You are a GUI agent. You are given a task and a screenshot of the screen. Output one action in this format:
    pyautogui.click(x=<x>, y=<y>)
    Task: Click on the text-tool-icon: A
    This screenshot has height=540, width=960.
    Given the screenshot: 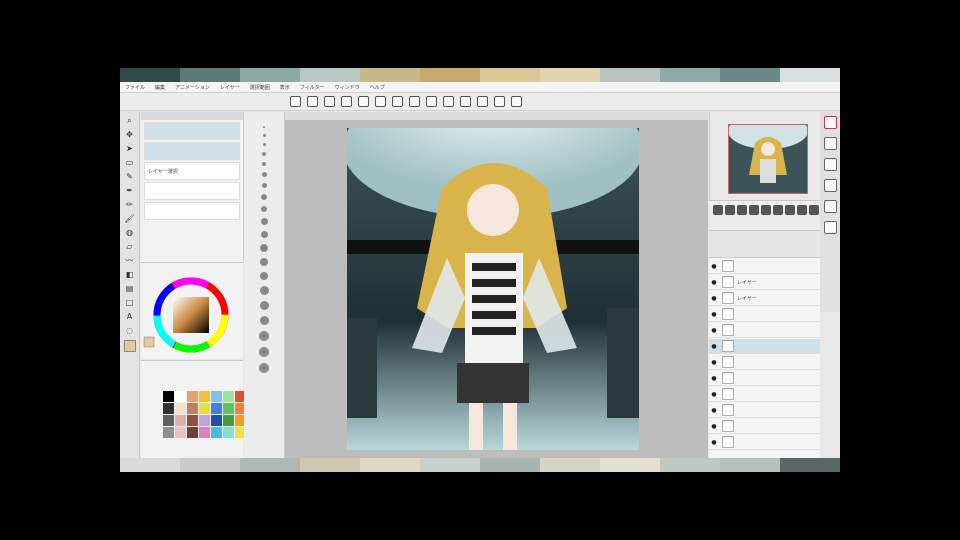 What is the action you would take?
    pyautogui.click(x=130, y=317)
    